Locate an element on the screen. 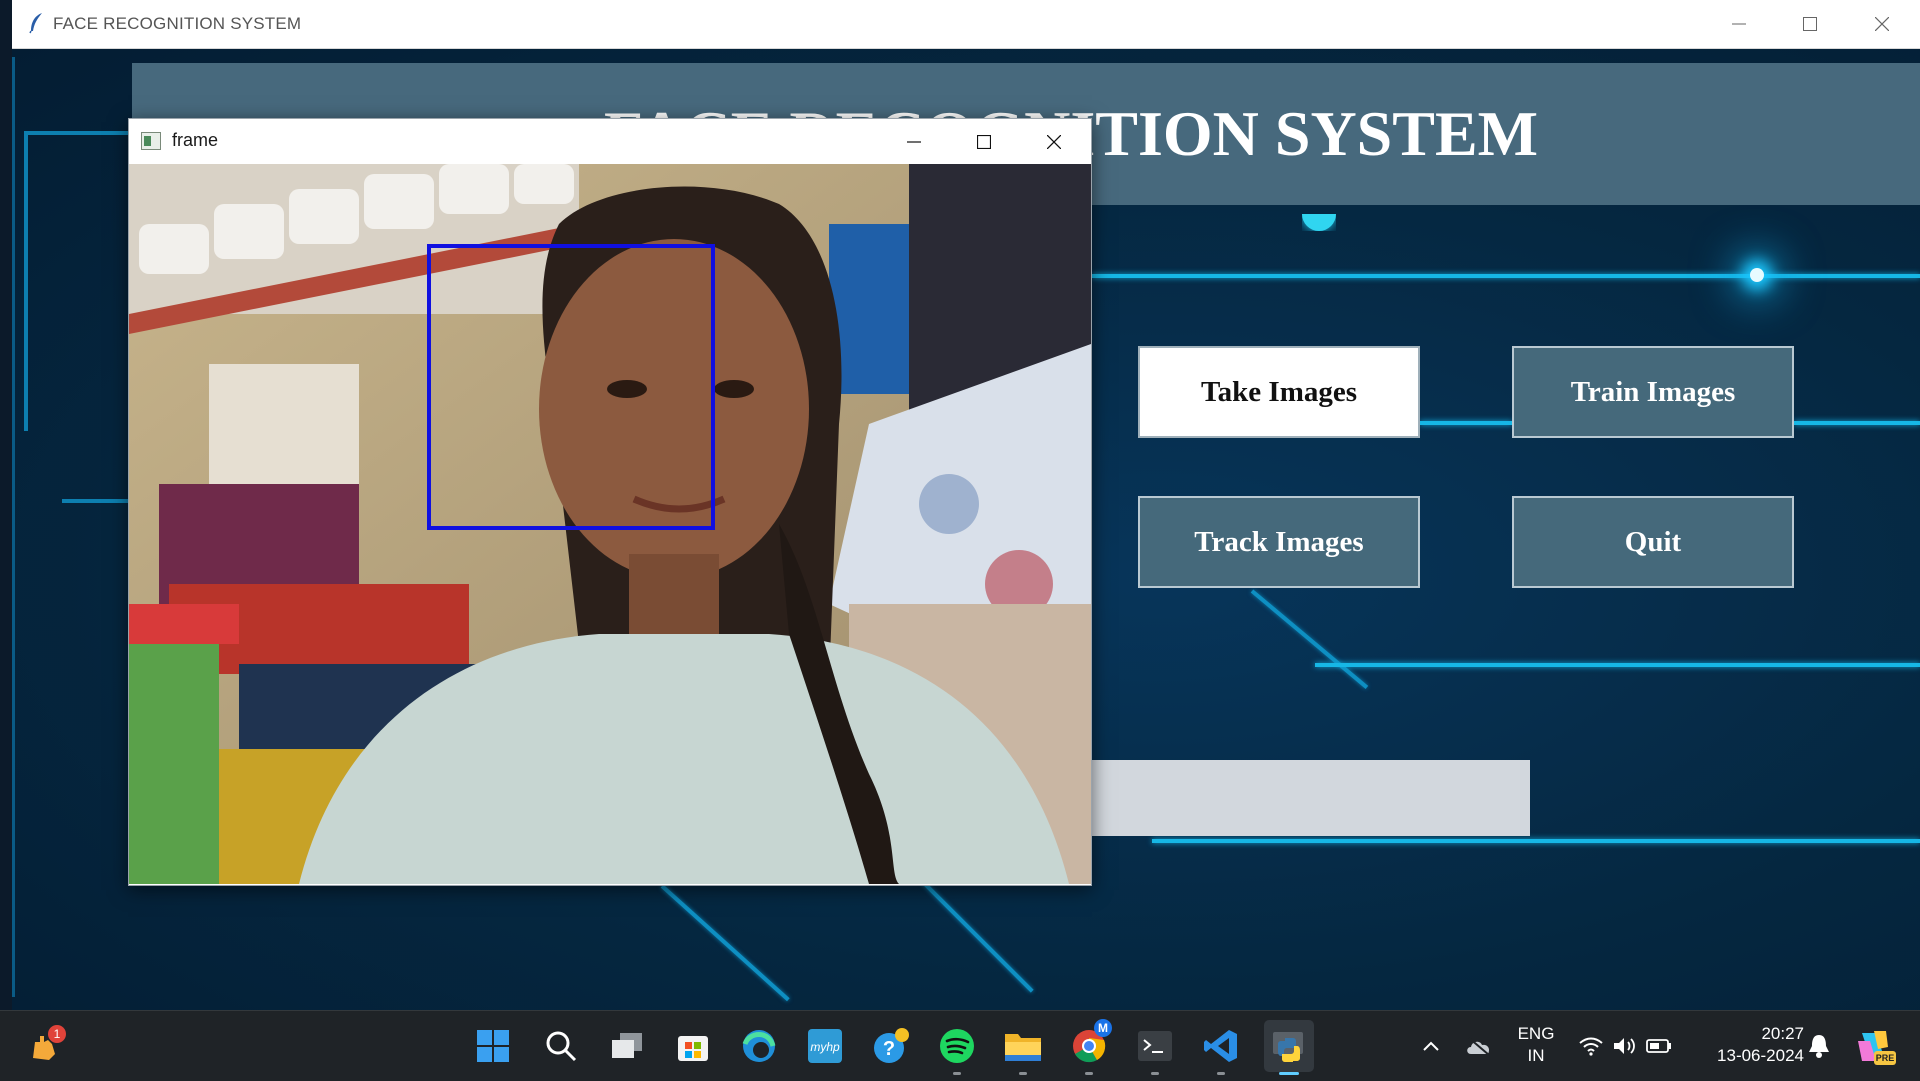 Image resolution: width=1920 pixels, height=1081 pixels. python-button is located at coordinates (1289, 1047).